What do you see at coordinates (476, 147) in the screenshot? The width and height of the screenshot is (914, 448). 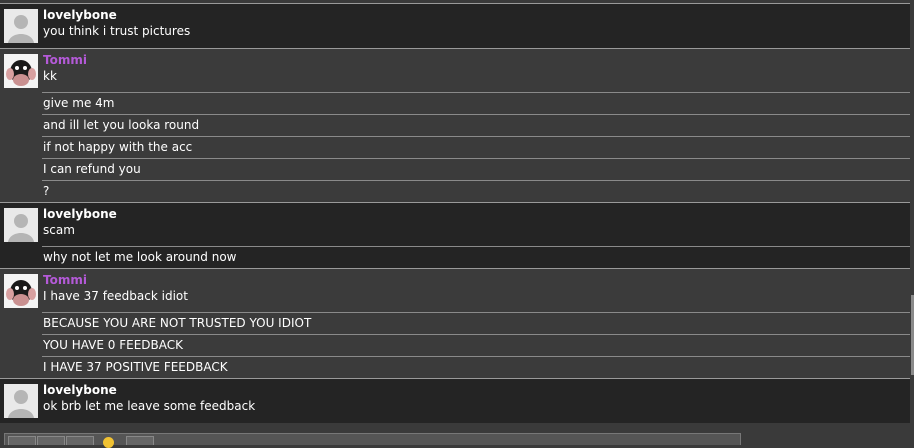 I see `message-line: if not happy with the acc` at bounding box center [476, 147].